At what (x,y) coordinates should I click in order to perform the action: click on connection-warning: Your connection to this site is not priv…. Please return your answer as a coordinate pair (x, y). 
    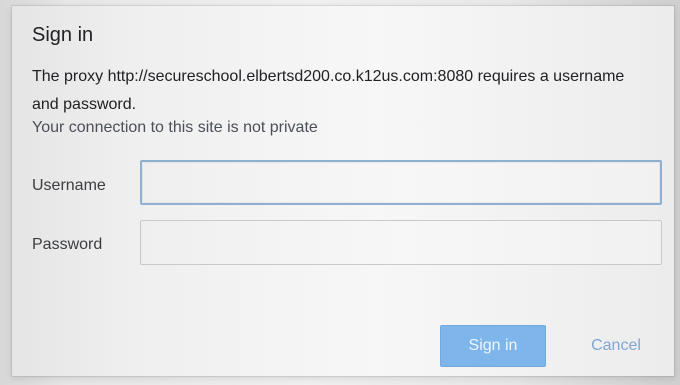
    Looking at the image, I should click on (175, 127).